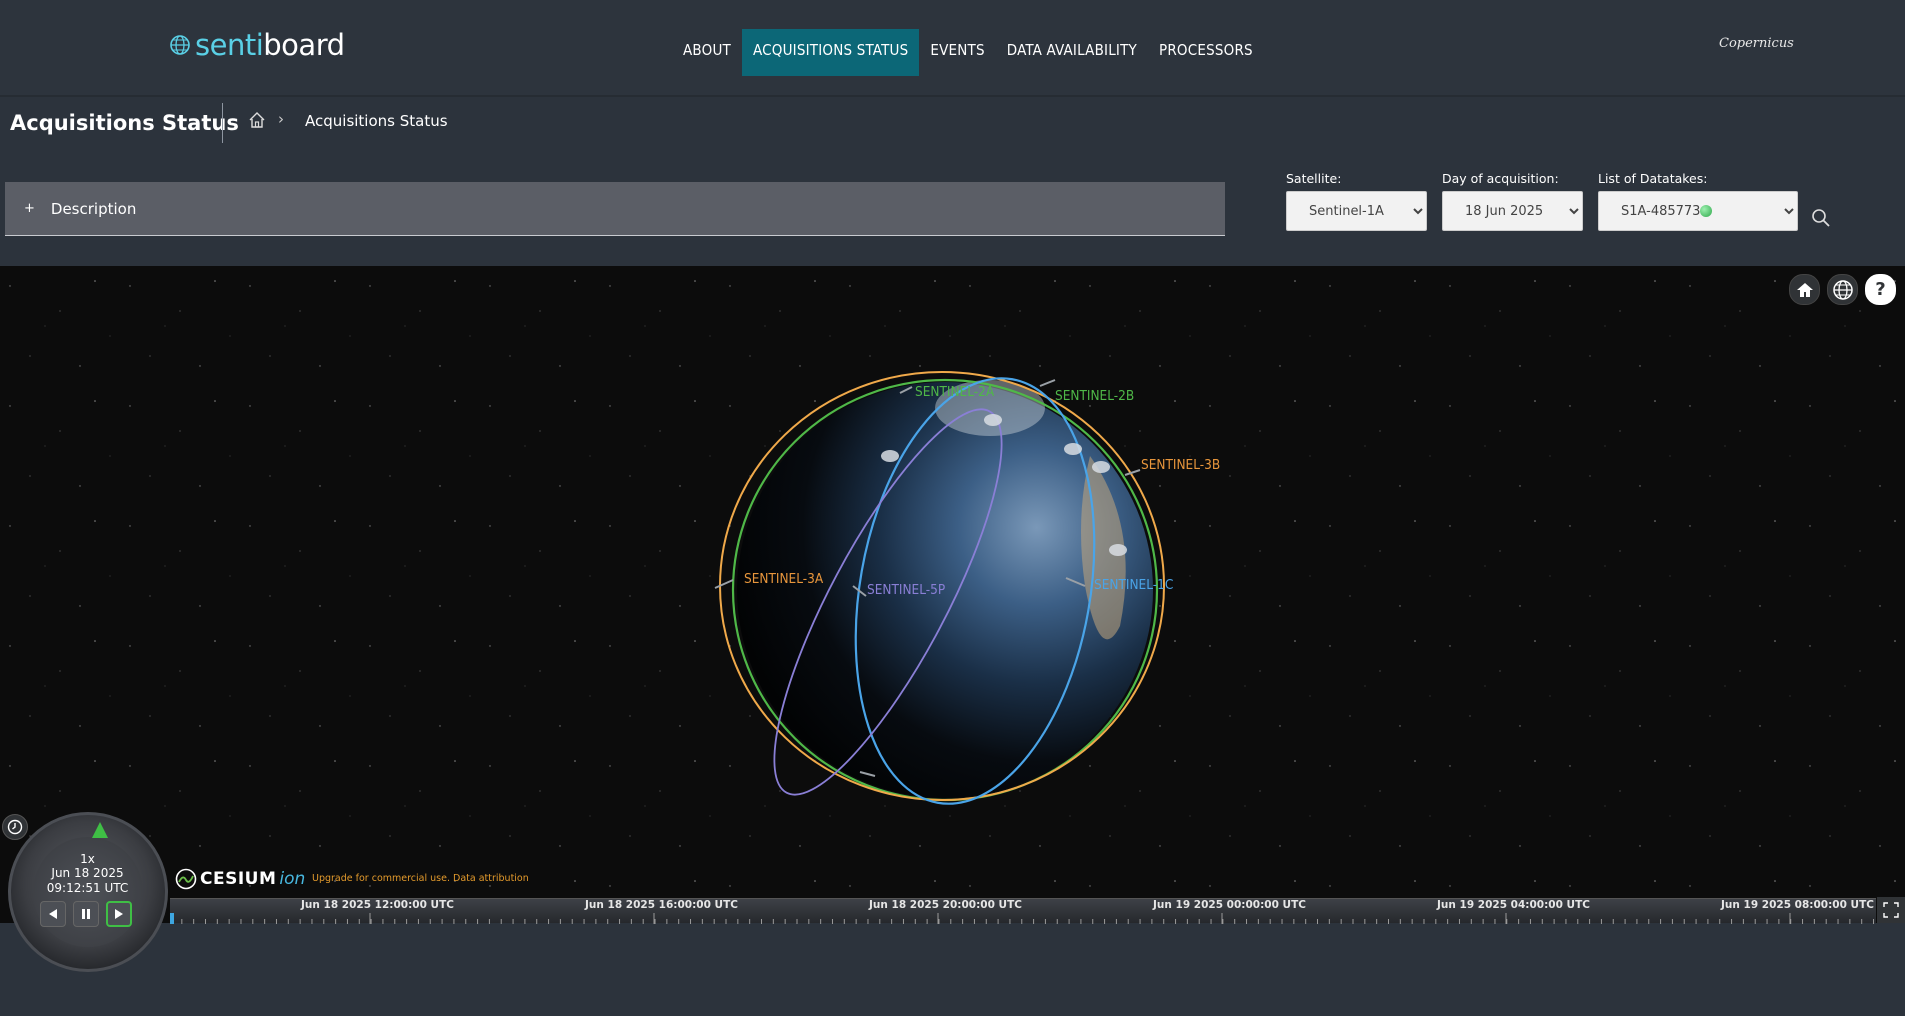  I want to click on description-accordion: + Description, so click(615, 209).